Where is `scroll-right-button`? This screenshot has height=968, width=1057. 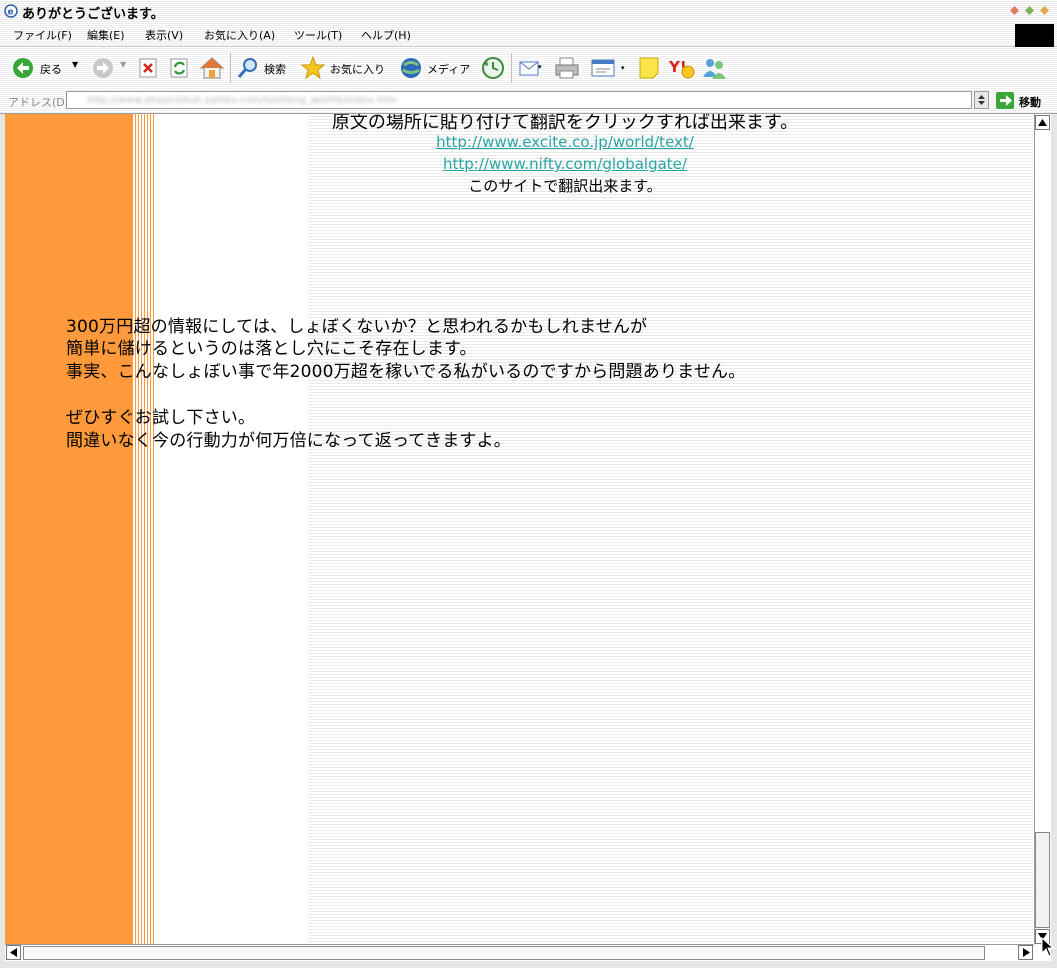 scroll-right-button is located at coordinates (1025, 952).